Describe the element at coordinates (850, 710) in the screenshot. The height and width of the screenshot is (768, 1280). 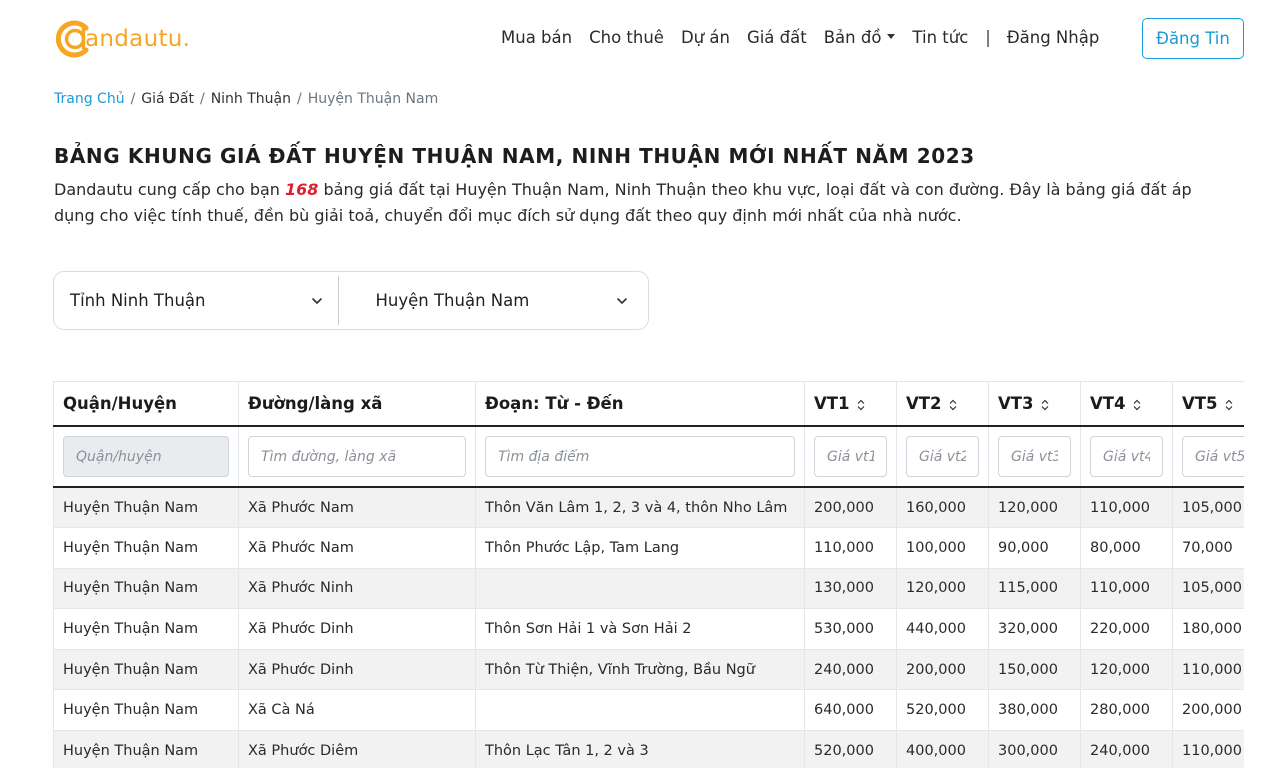
I see `cell-vt1: 640,000` at that location.